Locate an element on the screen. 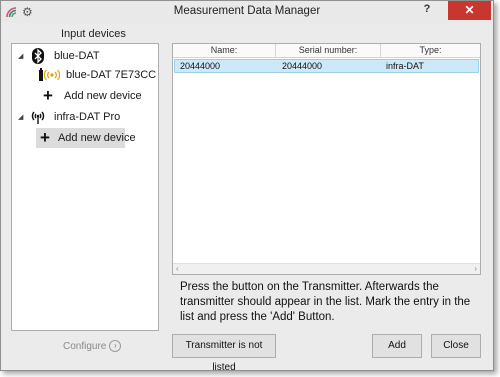 The width and height of the screenshot is (500, 377). tree-item-label: blue-DAT 7E73CC is located at coordinates (111, 75).